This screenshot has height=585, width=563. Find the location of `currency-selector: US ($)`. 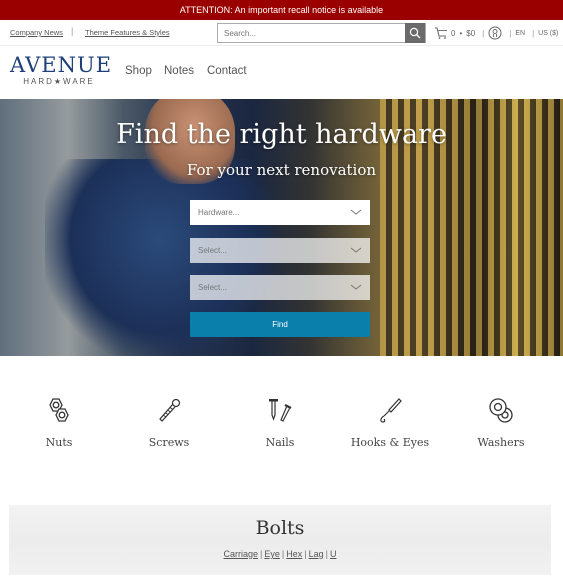

currency-selector: US ($) is located at coordinates (548, 33).